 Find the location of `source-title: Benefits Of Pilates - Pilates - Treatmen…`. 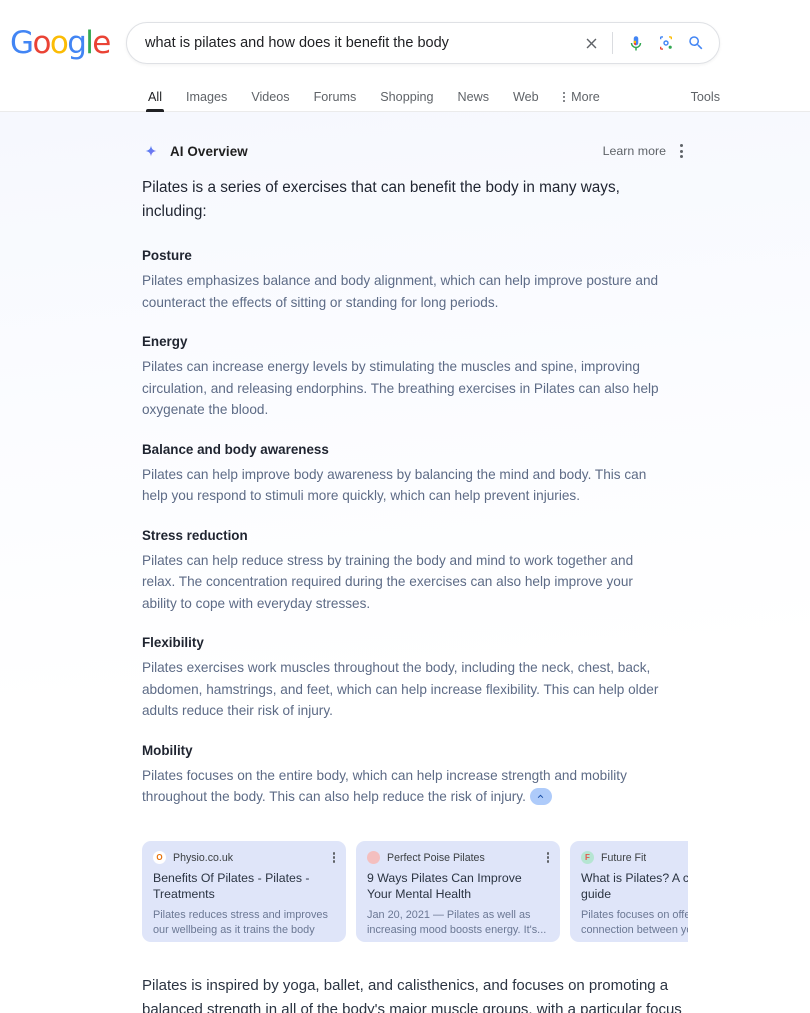

source-title: Benefits Of Pilates - Pilates - Treatmen… is located at coordinates (231, 886).